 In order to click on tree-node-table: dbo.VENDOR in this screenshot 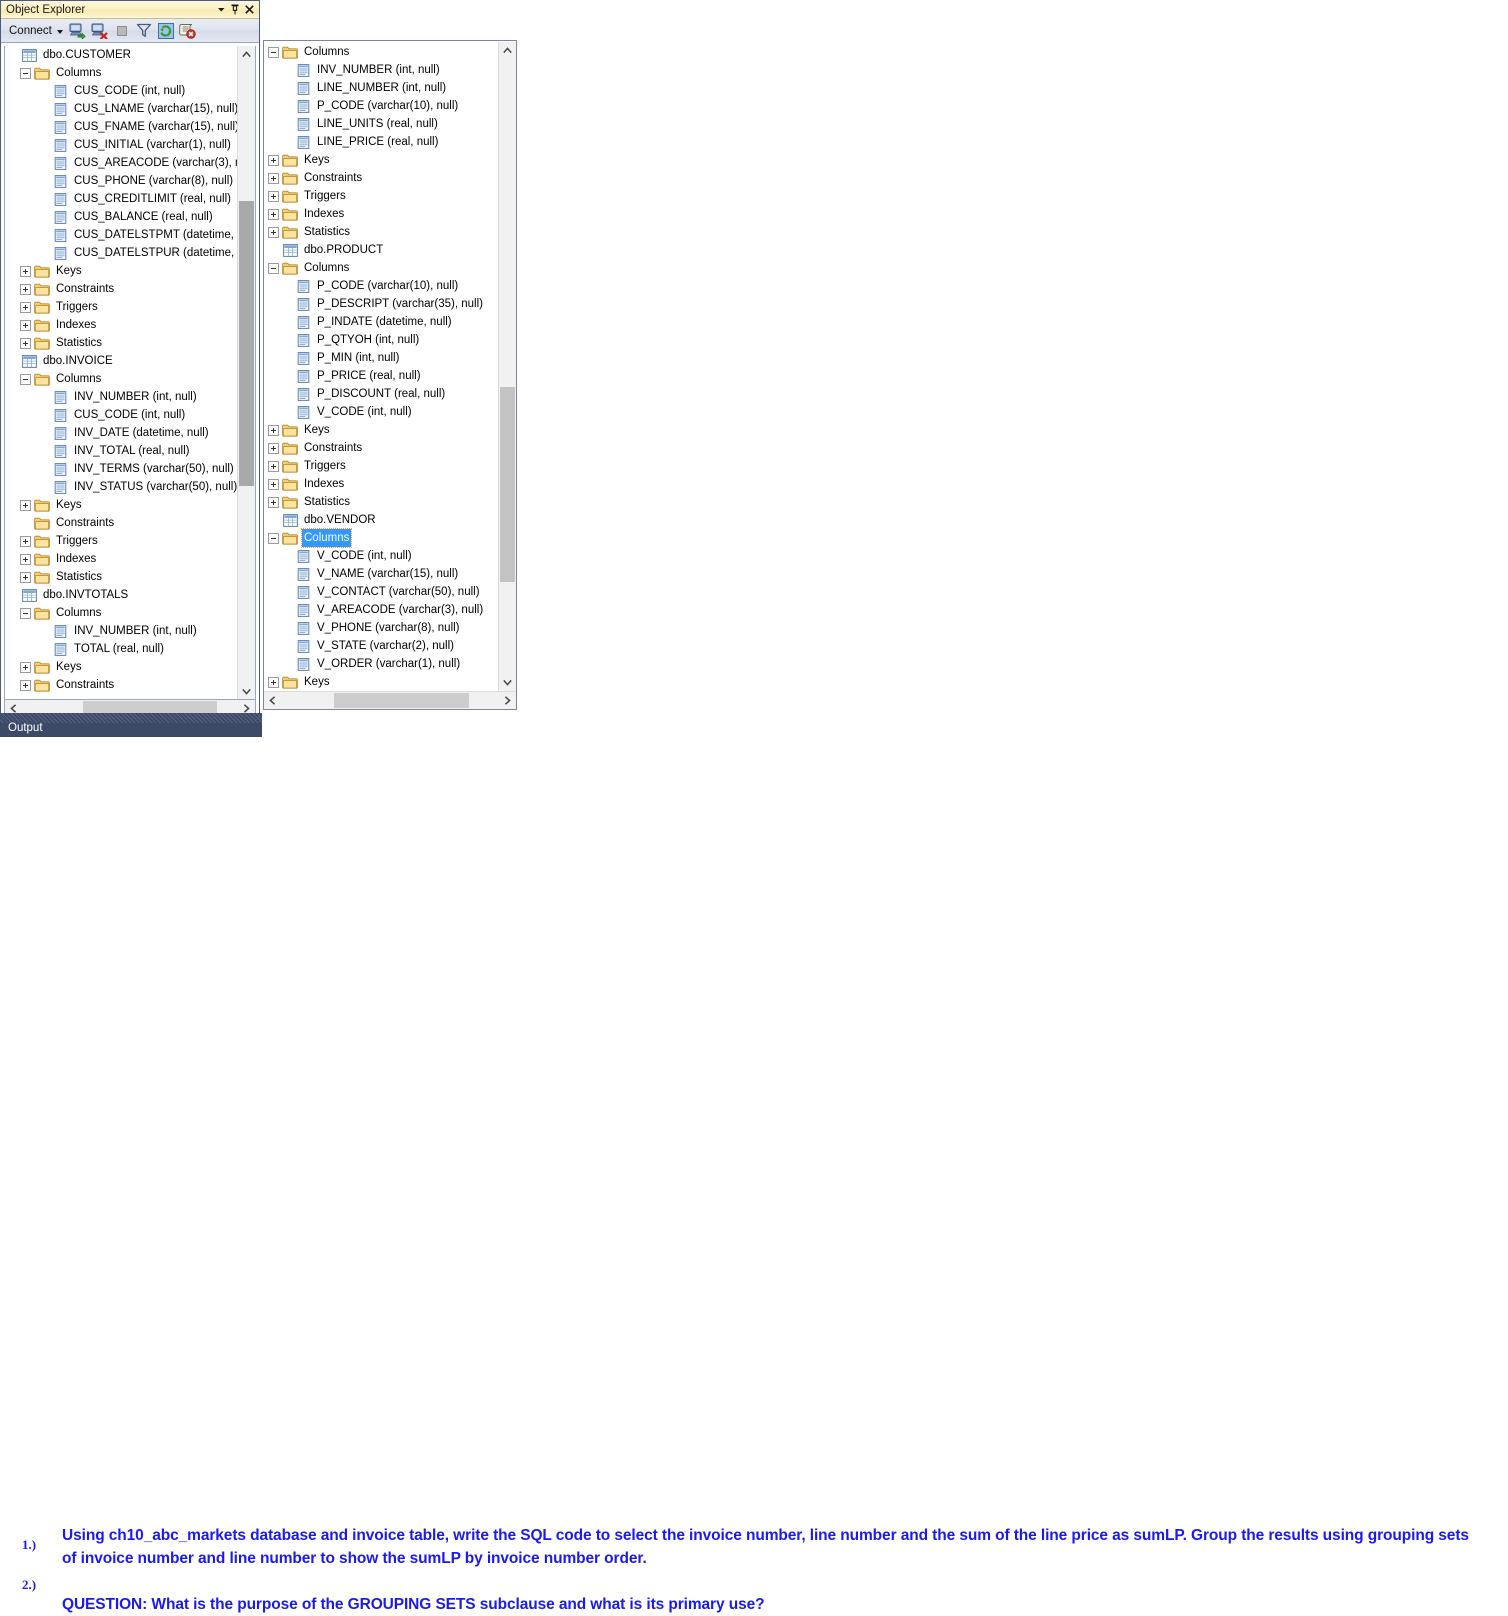, I will do `click(381, 520)`.